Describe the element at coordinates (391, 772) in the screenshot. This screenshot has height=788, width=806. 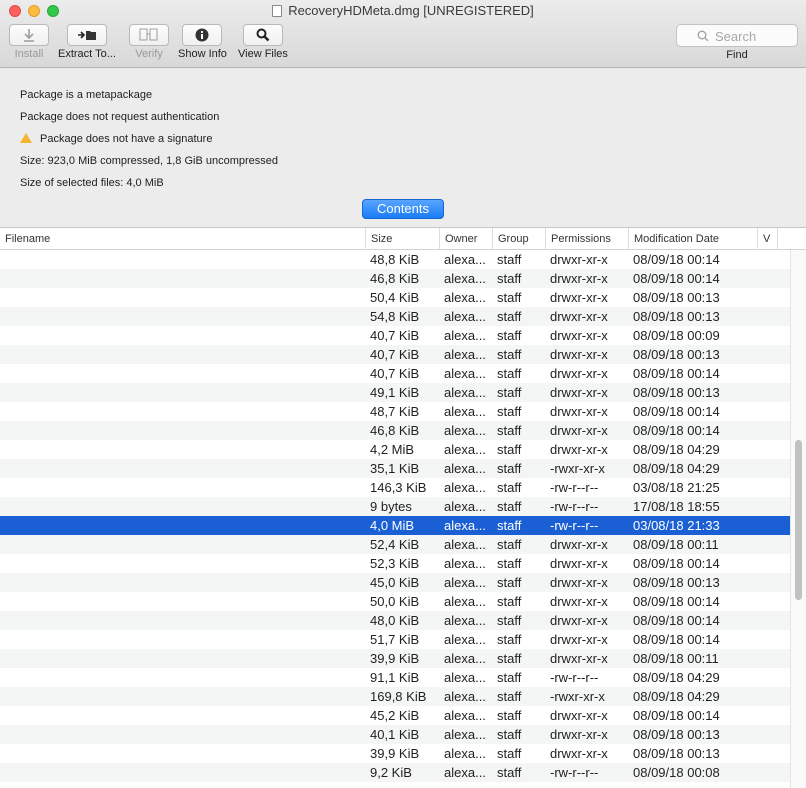
I see `size-cell: 9,2 KiB` at that location.